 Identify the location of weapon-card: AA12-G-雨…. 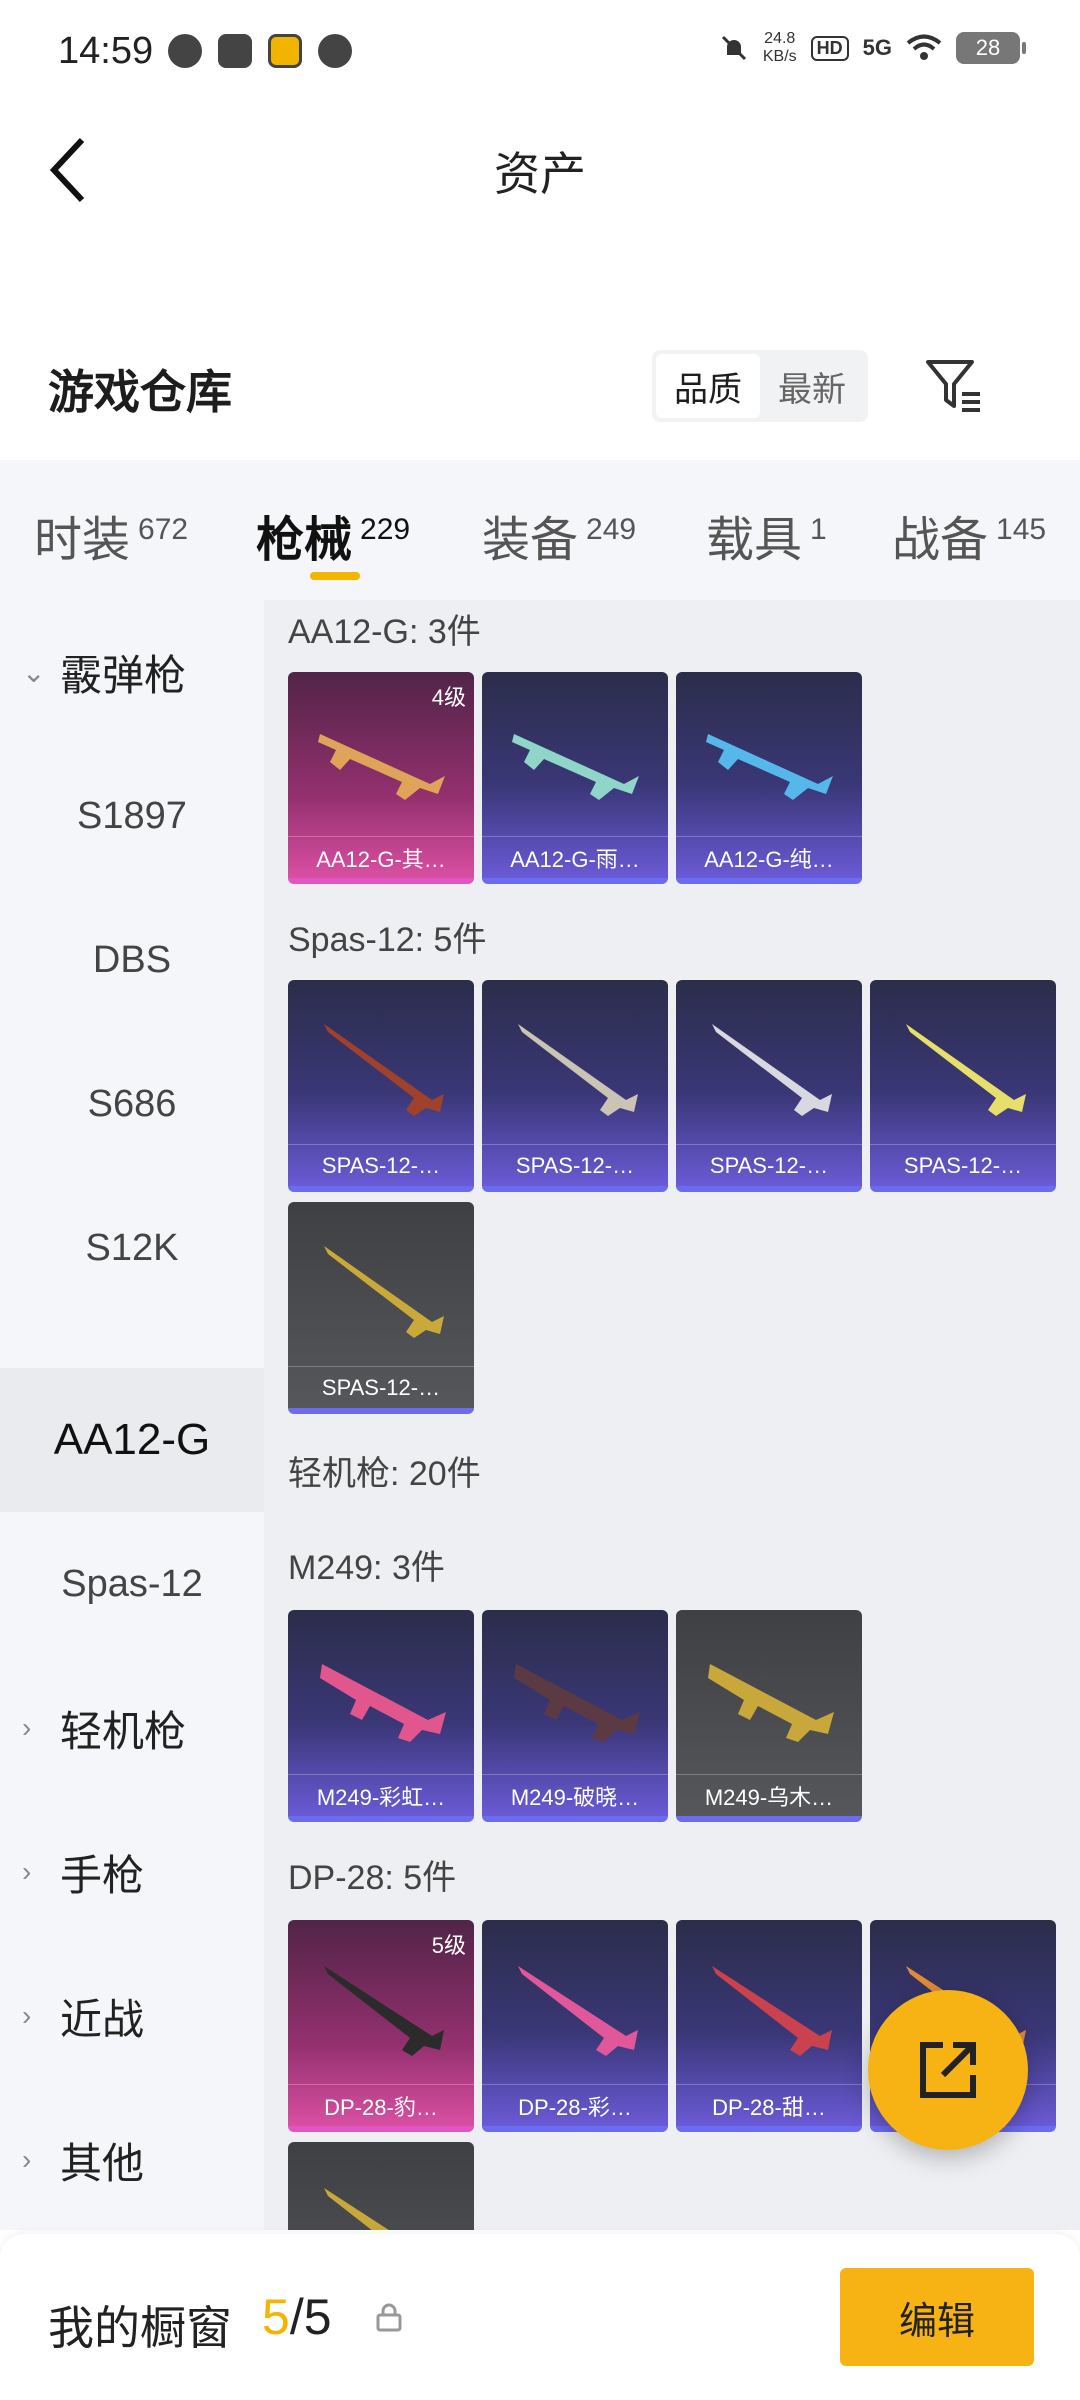
(575, 778).